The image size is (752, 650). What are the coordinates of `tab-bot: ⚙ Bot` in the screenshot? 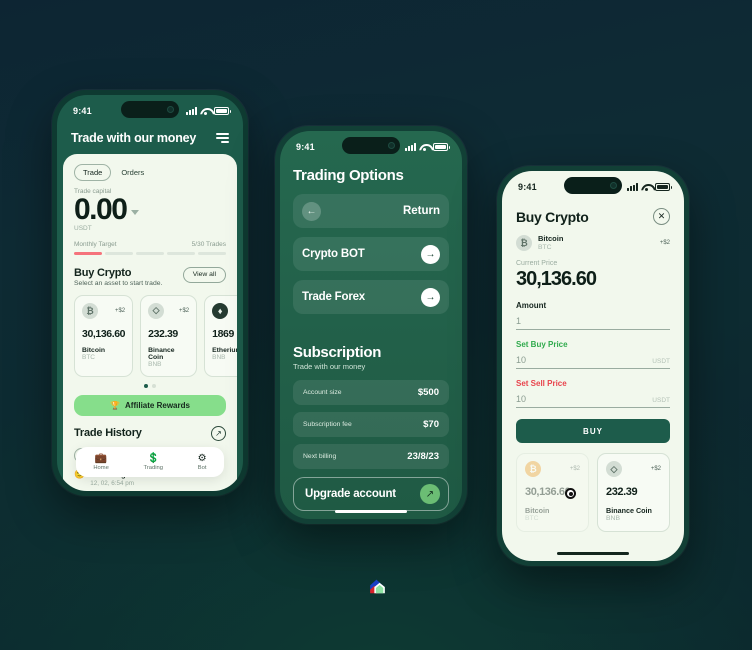 It's located at (202, 461).